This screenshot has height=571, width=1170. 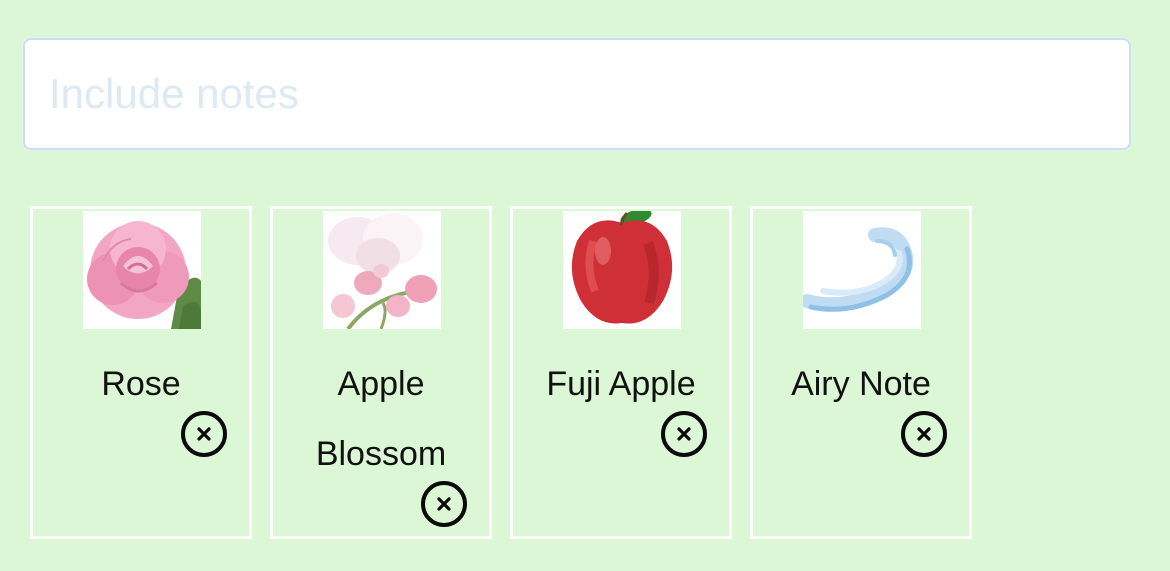 What do you see at coordinates (621, 384) in the screenshot?
I see `note-label: Fuji Apple` at bounding box center [621, 384].